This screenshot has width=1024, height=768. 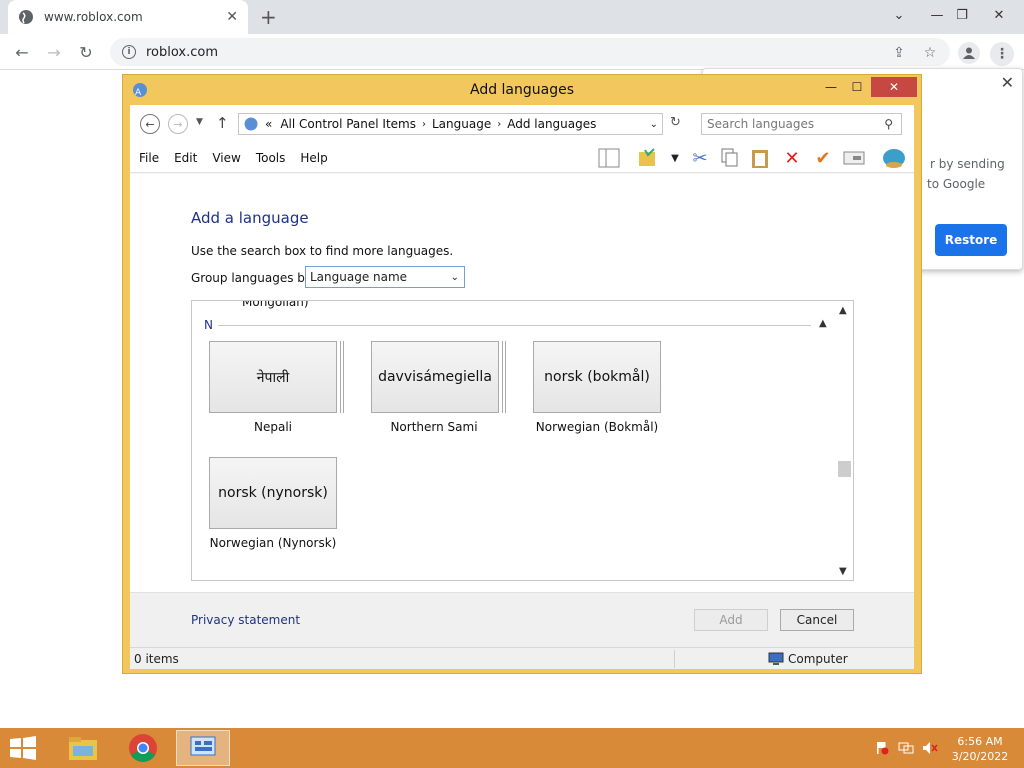 What do you see at coordinates (894, 87) in the screenshot?
I see `window-close-button: ✕` at bounding box center [894, 87].